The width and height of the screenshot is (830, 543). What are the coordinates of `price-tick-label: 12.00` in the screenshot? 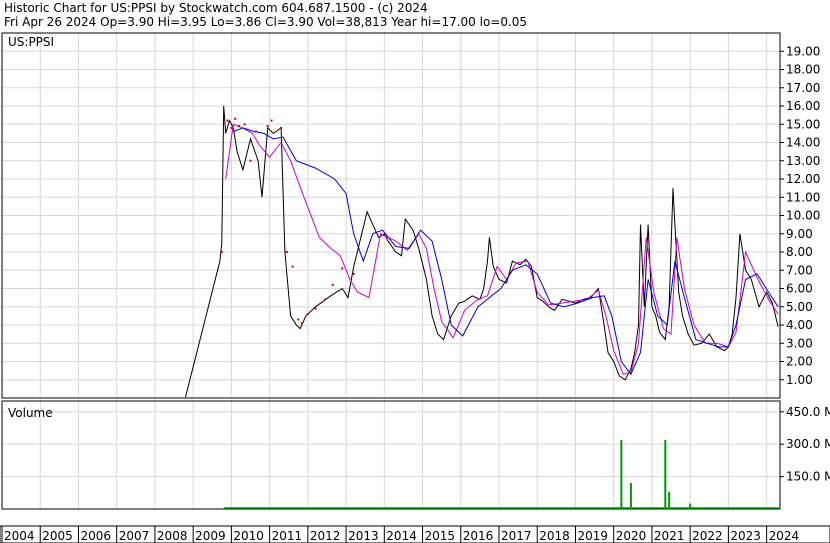 It's located at (803, 179).